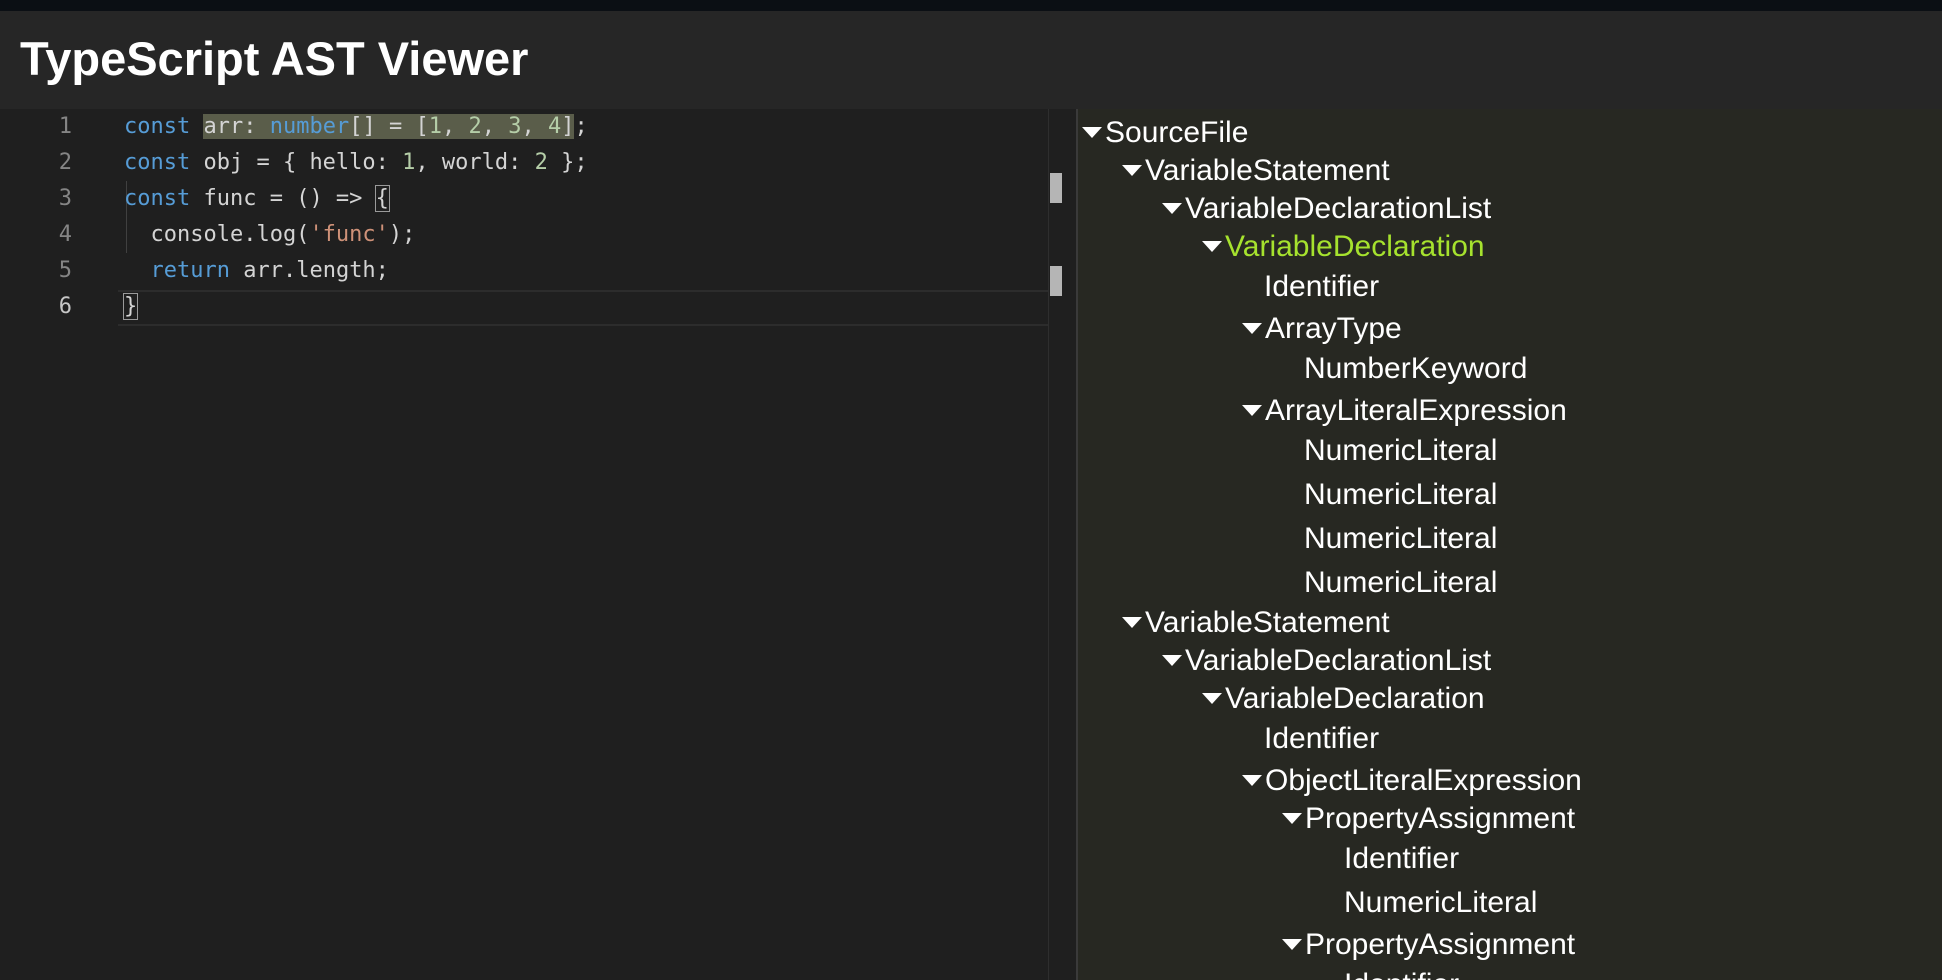 The height and width of the screenshot is (980, 1942). I want to click on ast-node: SourceFile, so click(1165, 133).